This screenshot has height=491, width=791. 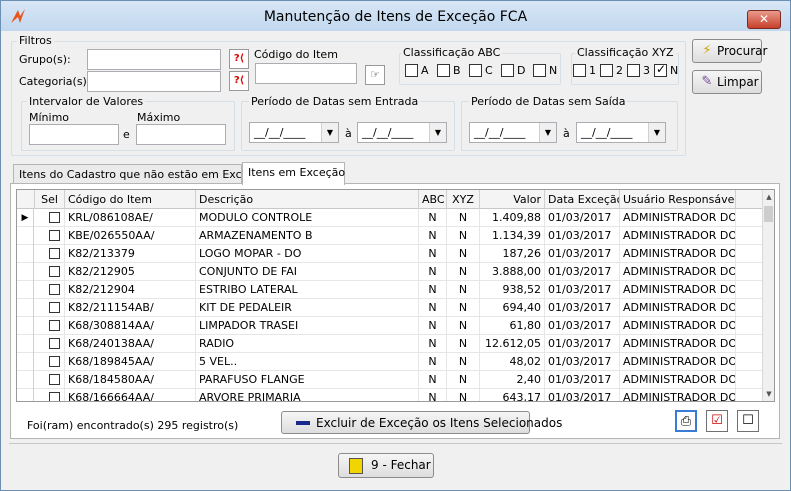 What do you see at coordinates (293, 173) in the screenshot?
I see `tab-itens-excecao: Itens em Exceção` at bounding box center [293, 173].